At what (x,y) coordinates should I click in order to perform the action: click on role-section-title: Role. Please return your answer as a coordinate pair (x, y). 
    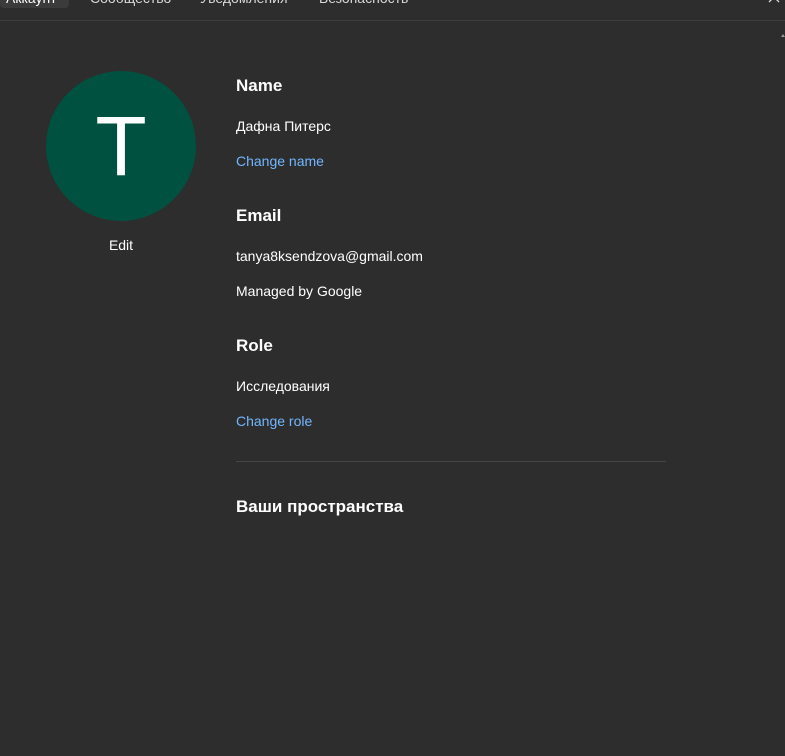
    Looking at the image, I should click on (254, 345).